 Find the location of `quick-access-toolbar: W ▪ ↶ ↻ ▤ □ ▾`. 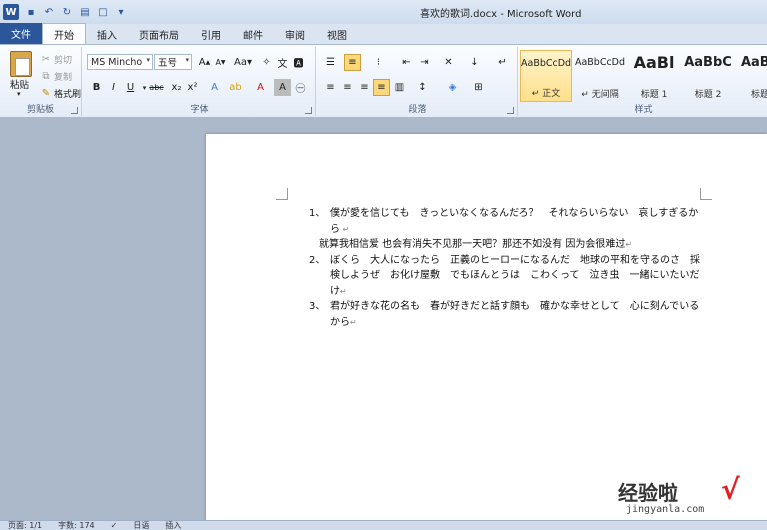

quick-access-toolbar: W ▪ ↶ ↻ ▤ □ ▾ is located at coordinates (66, 12).